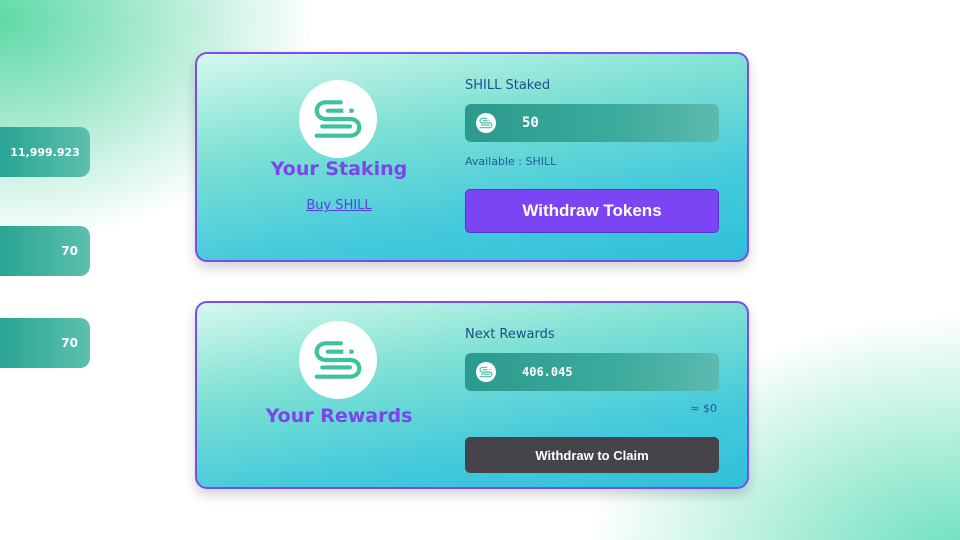 Image resolution: width=960 pixels, height=540 pixels. Describe the element at coordinates (339, 416) in the screenshot. I see `rewards-title: Your Rewards` at that location.